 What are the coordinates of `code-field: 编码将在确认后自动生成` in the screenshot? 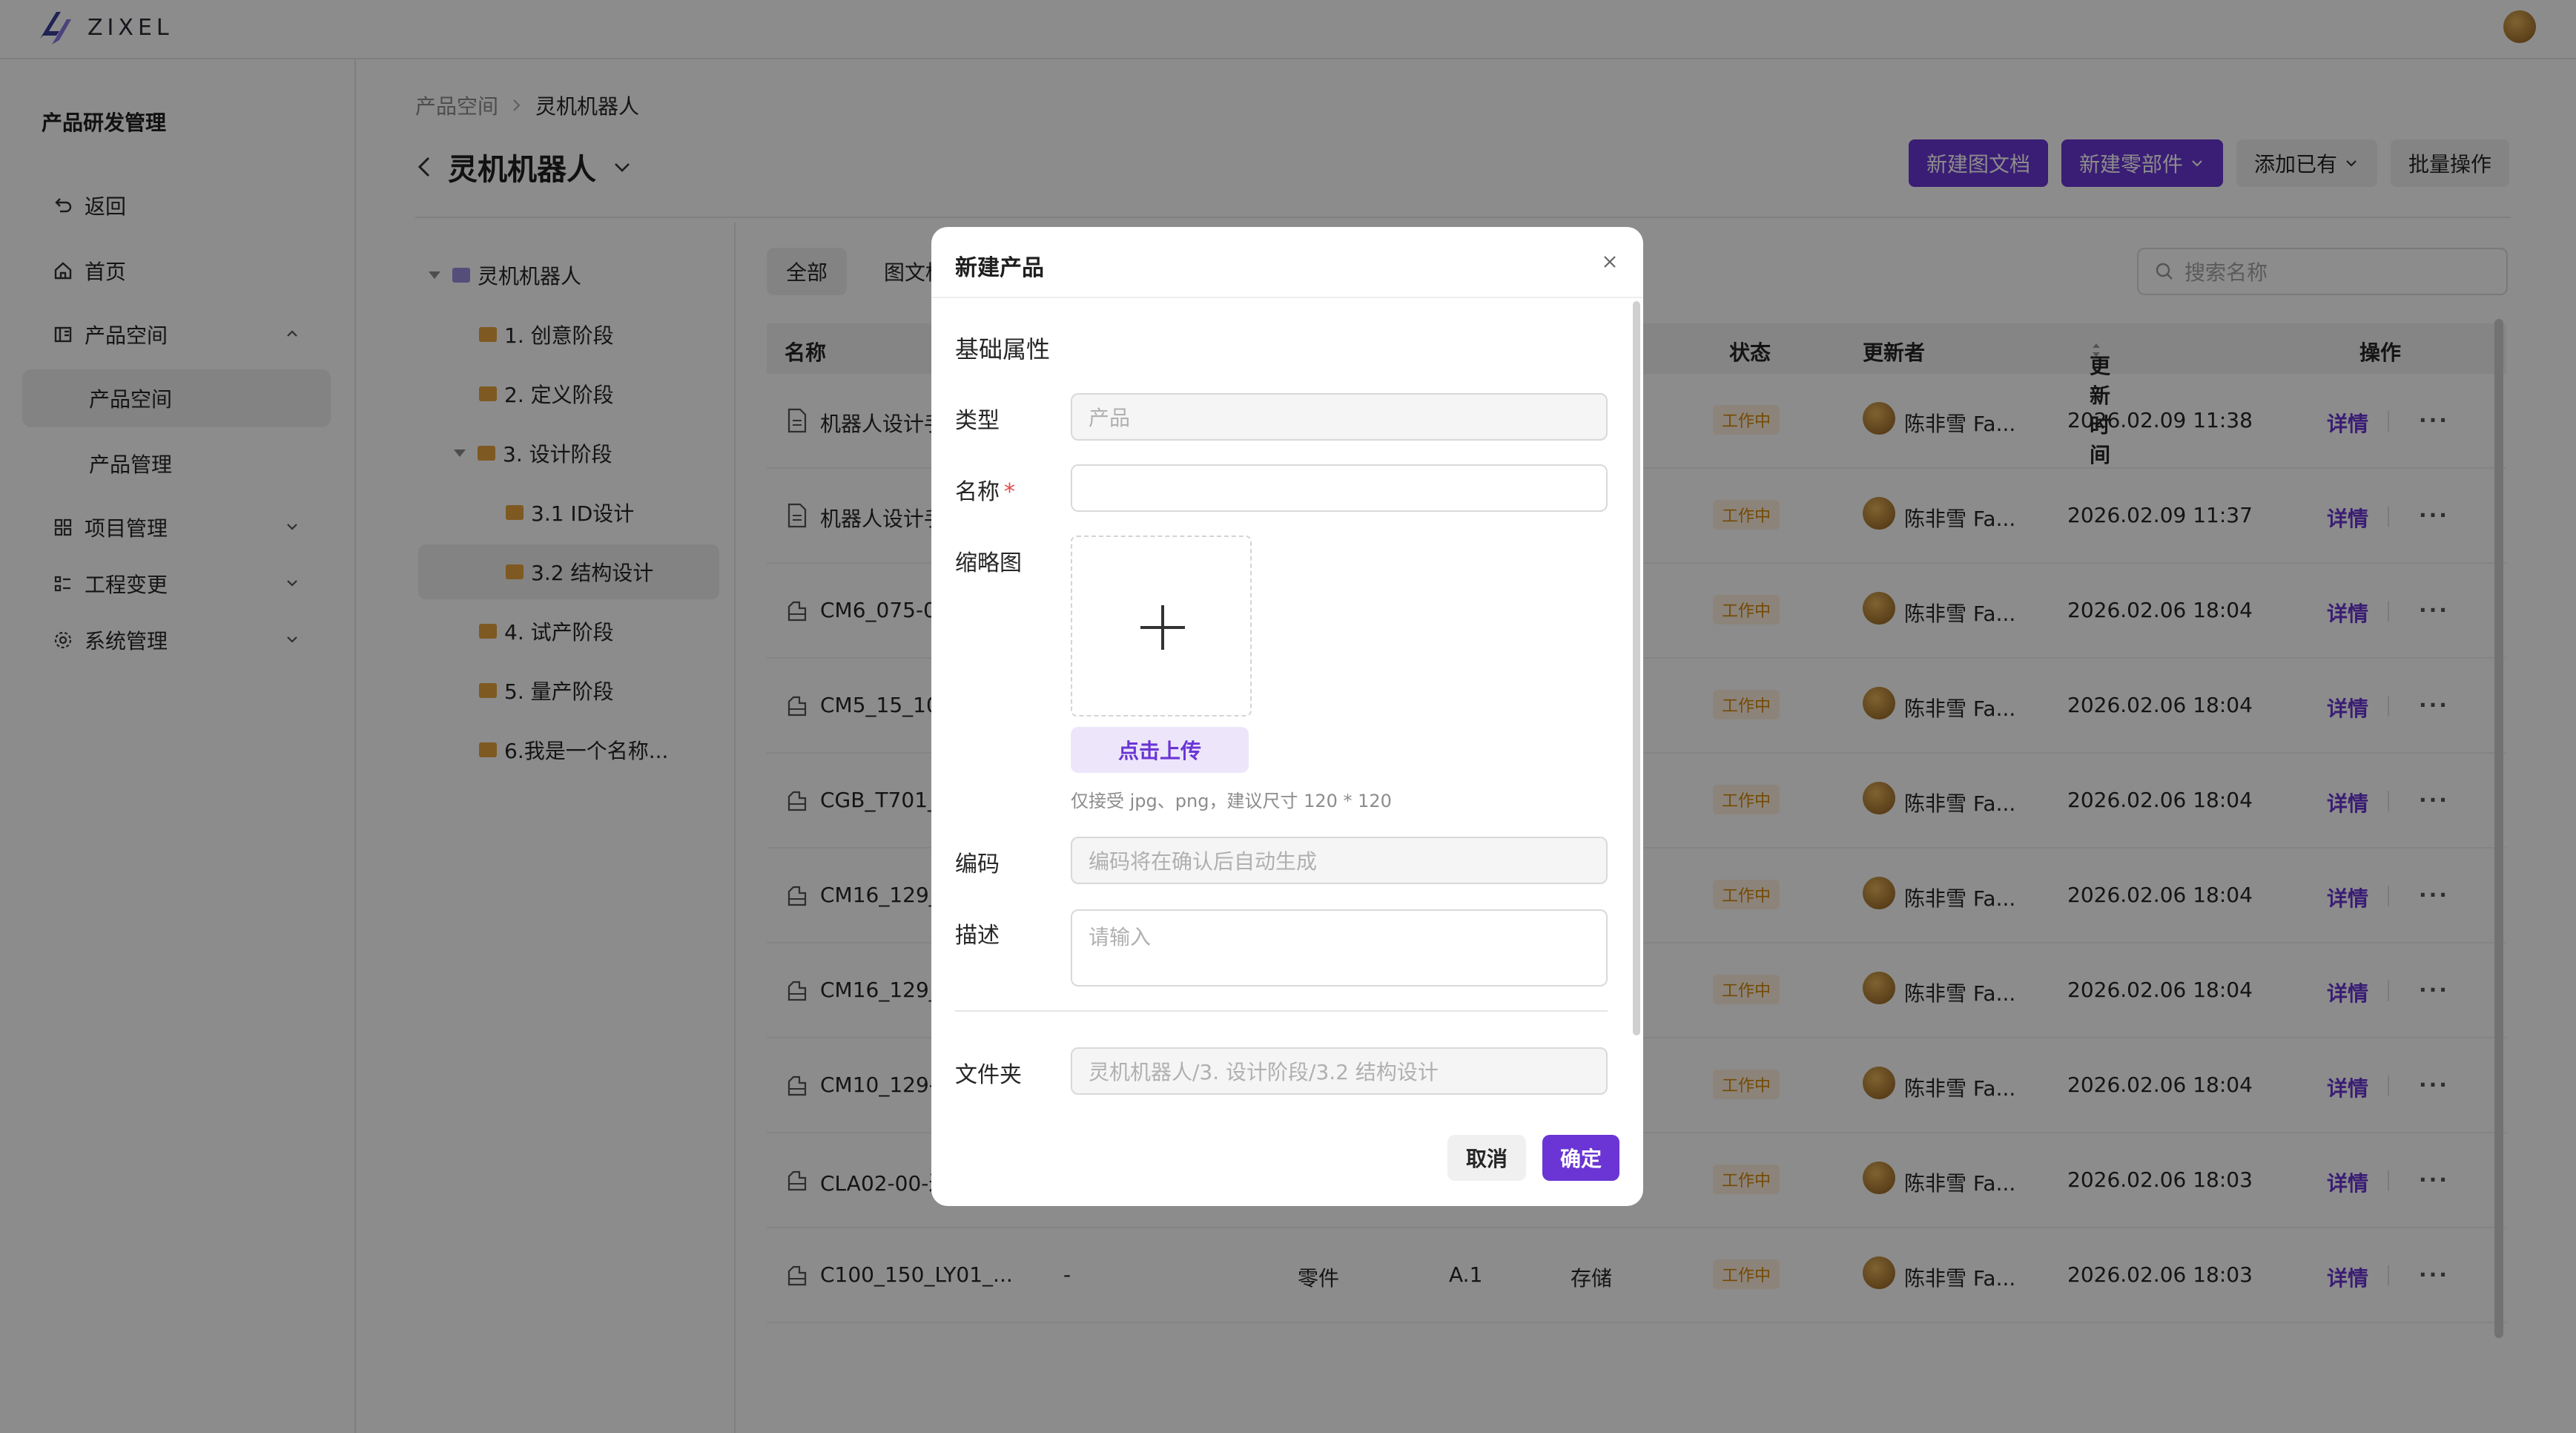 It's located at (1339, 860).